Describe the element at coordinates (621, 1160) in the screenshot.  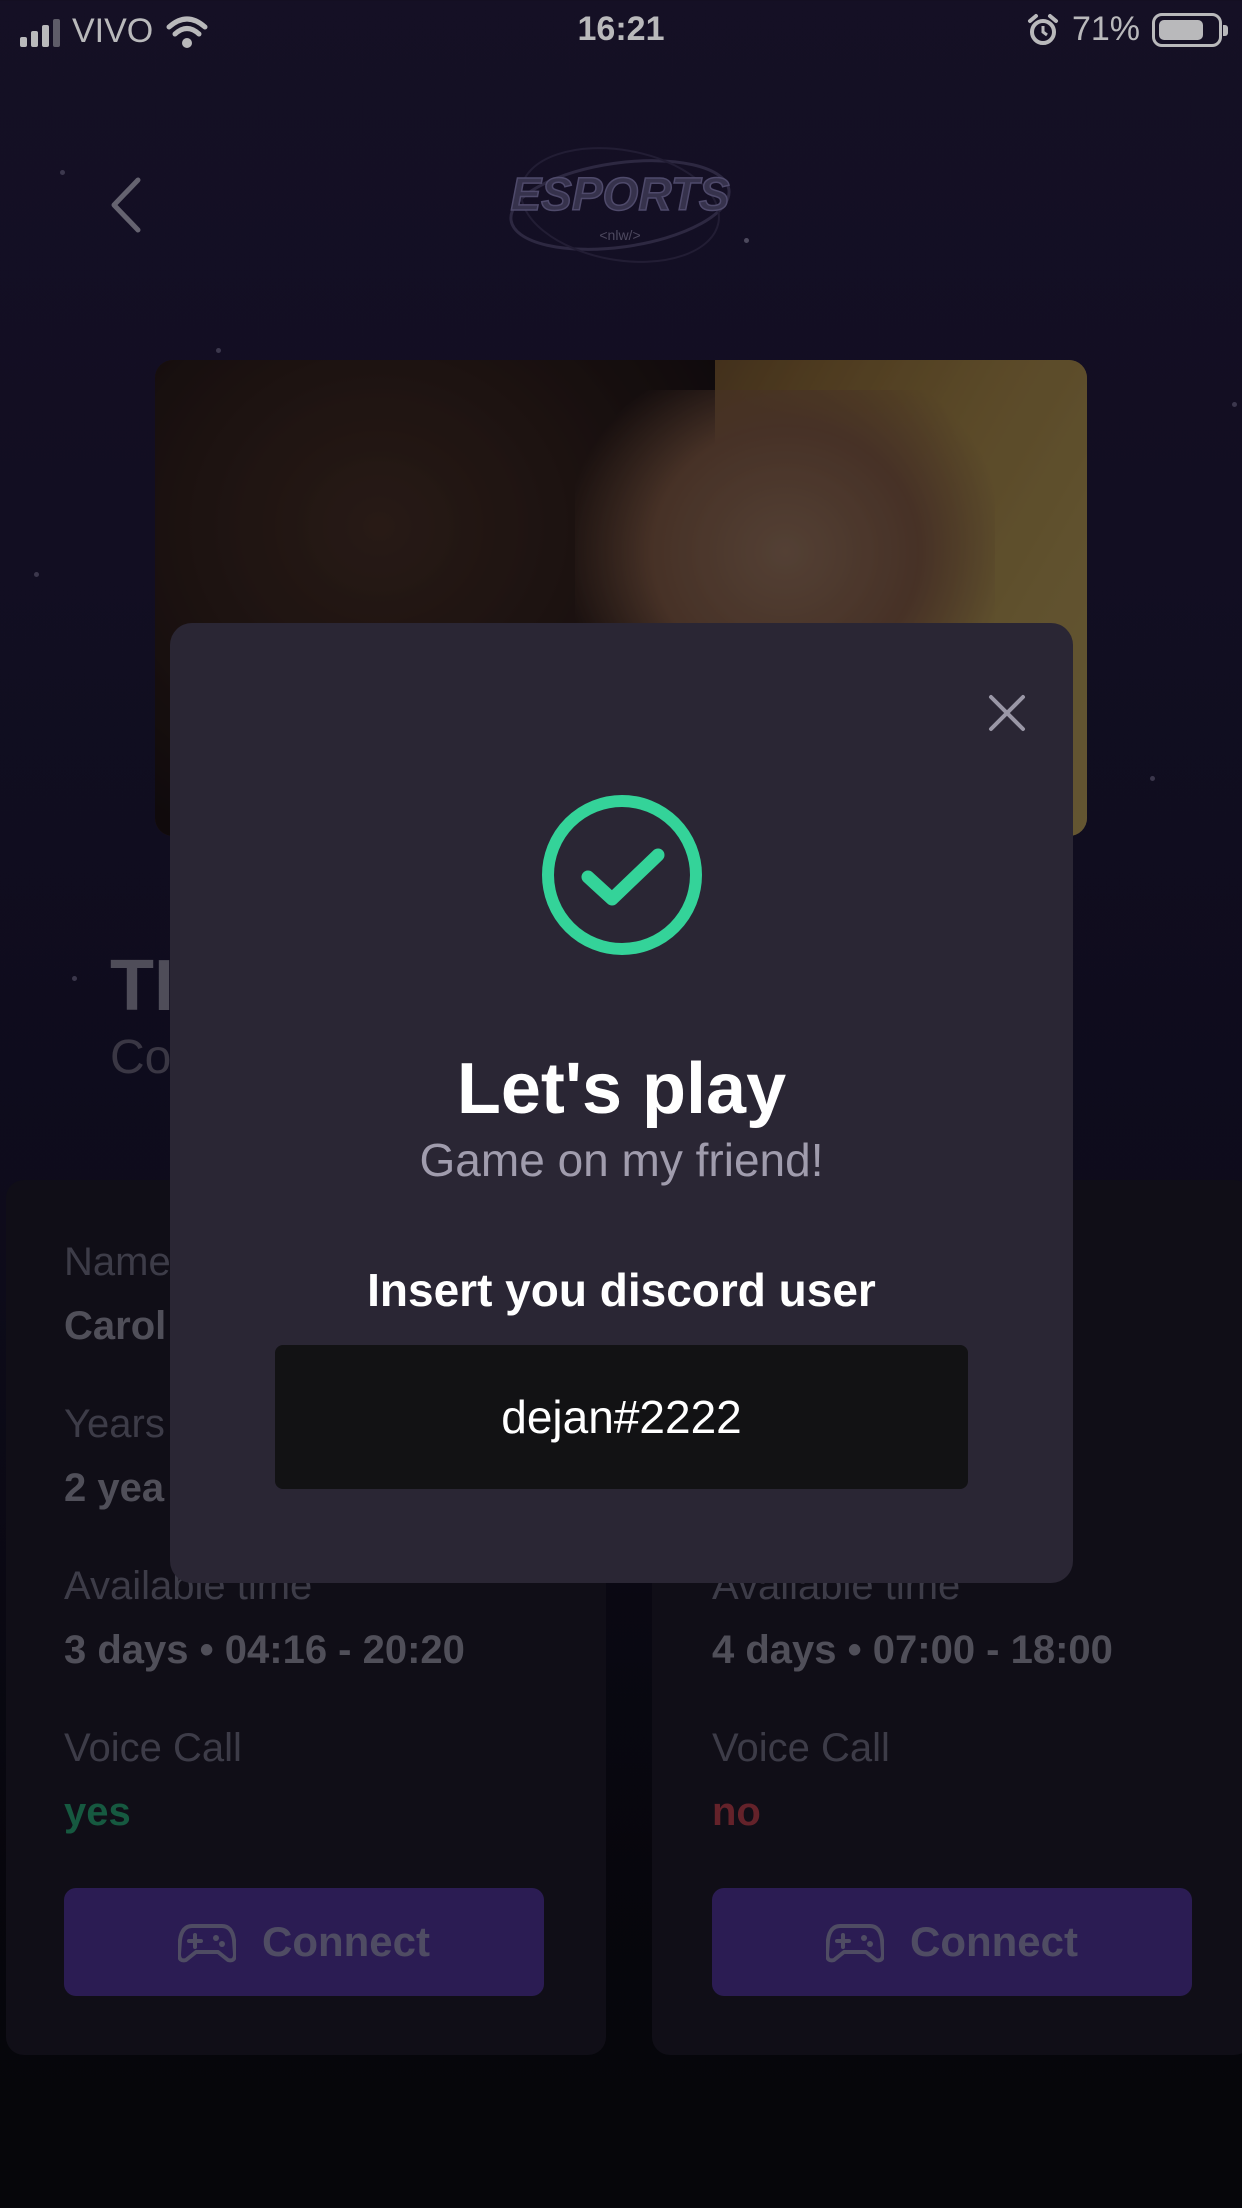
I see `modal-subtitle: Game on my friend!` at that location.